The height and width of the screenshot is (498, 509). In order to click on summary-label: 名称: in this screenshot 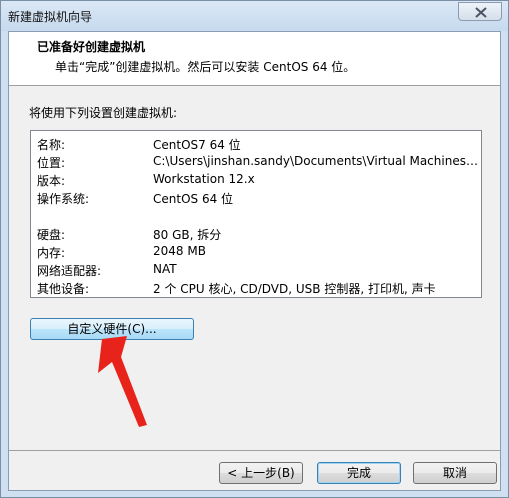, I will do `click(51, 145)`.